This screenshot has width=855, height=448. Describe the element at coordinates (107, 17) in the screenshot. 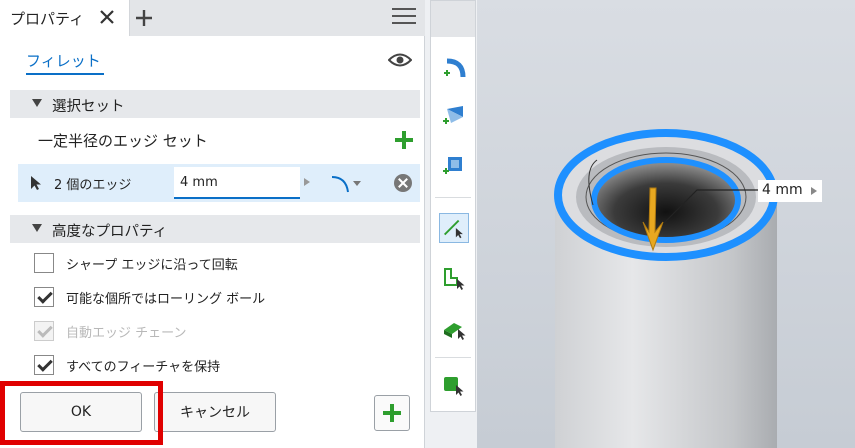

I see `close-icon` at that location.